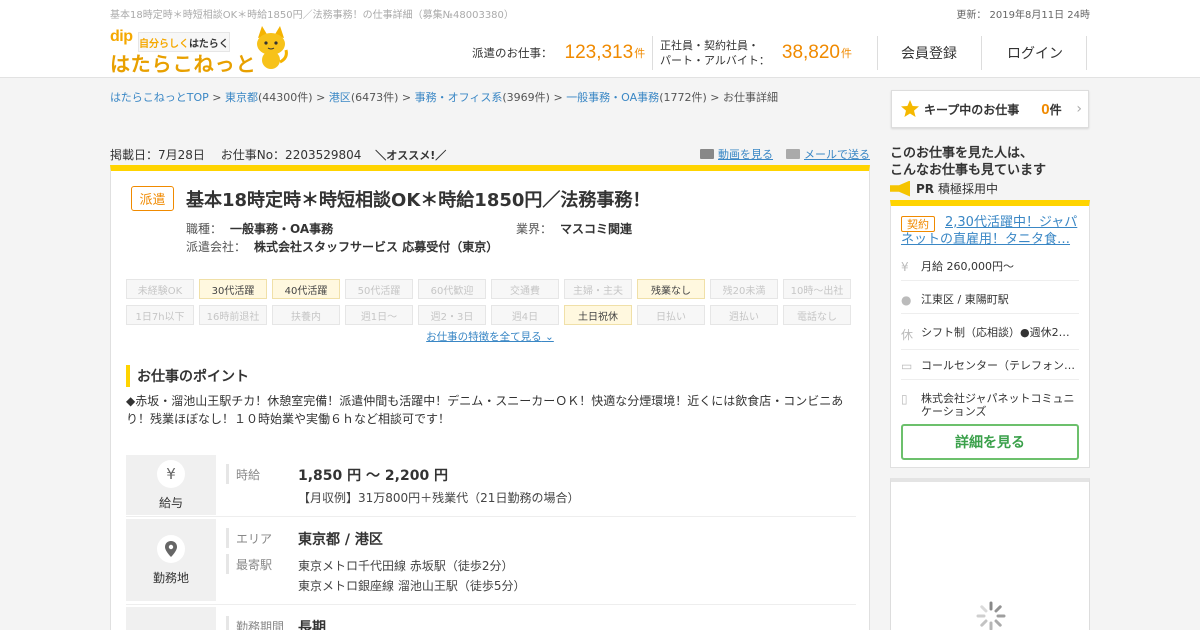 The width and height of the screenshot is (1200, 630). I want to click on location-title: 勤務地, so click(170, 577).